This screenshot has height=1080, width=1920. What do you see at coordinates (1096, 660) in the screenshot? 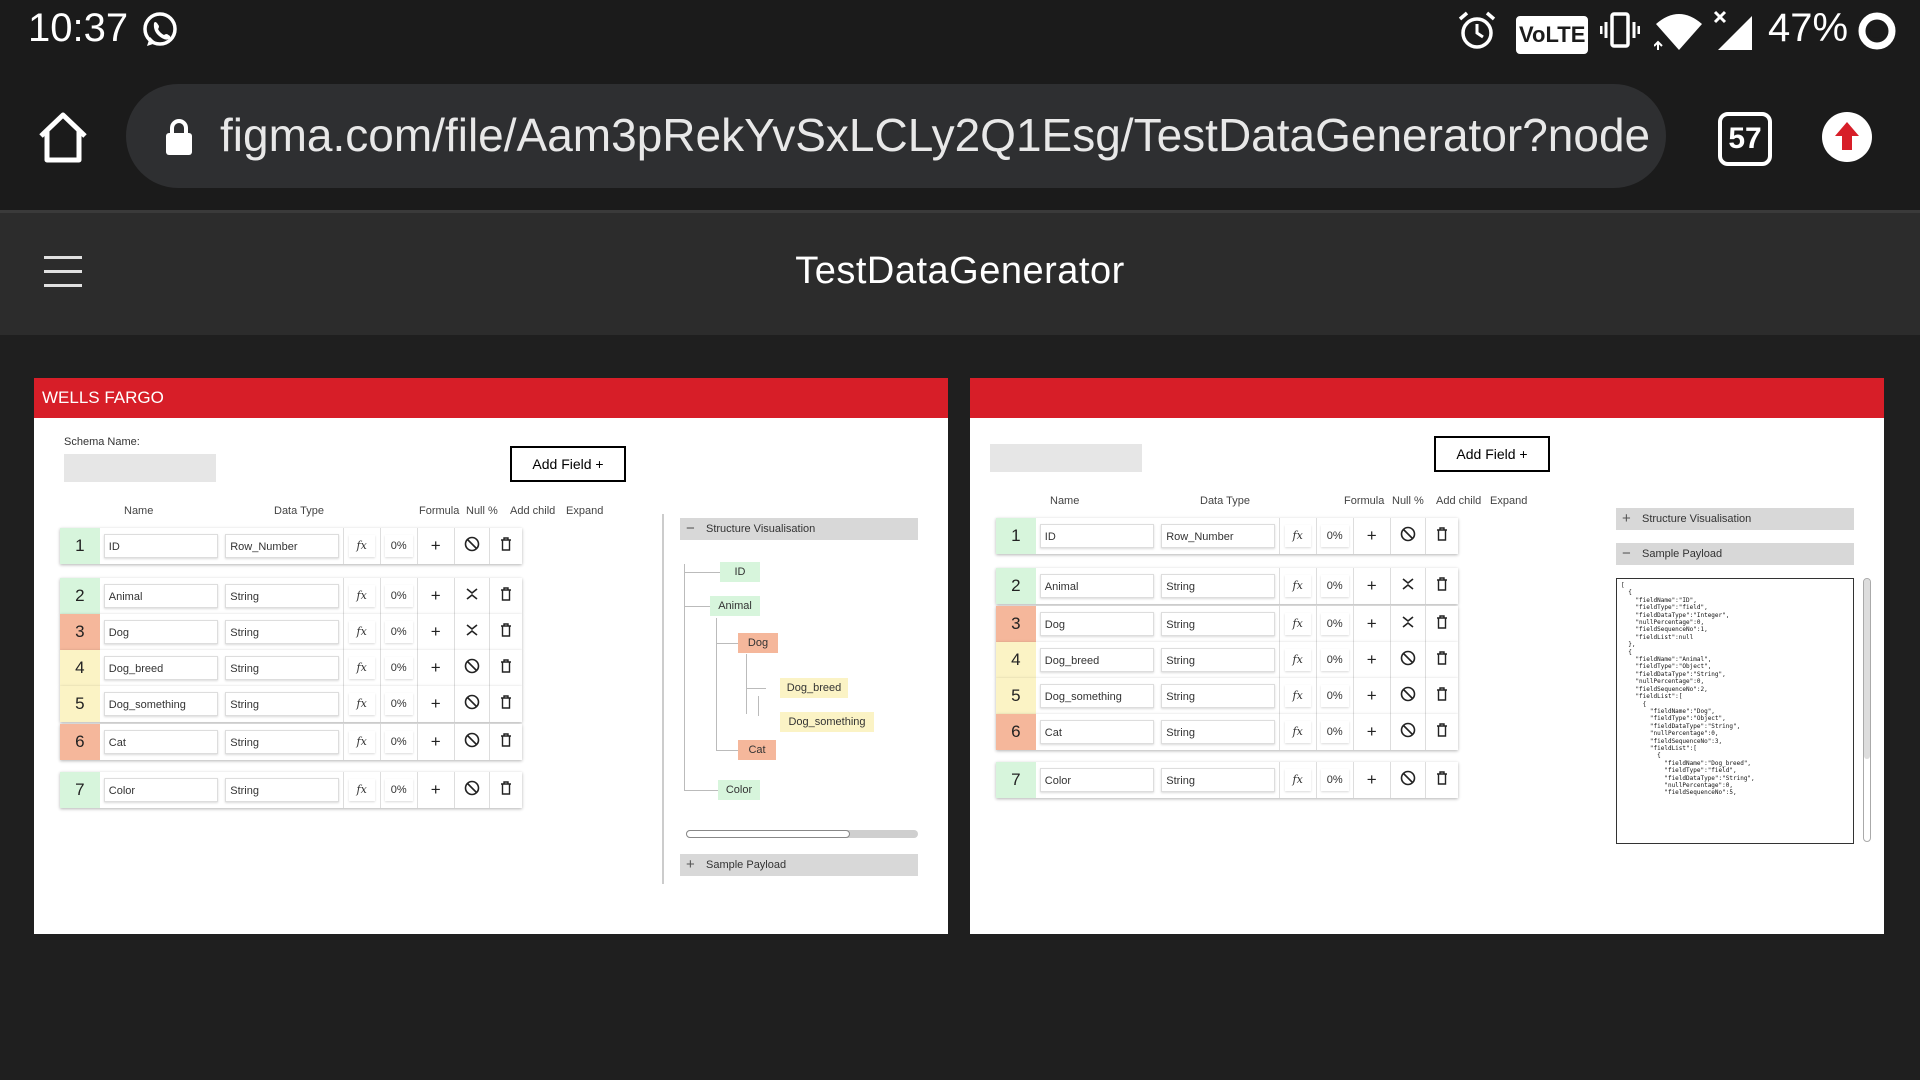
I see `field-name-input: Dog_breed` at bounding box center [1096, 660].